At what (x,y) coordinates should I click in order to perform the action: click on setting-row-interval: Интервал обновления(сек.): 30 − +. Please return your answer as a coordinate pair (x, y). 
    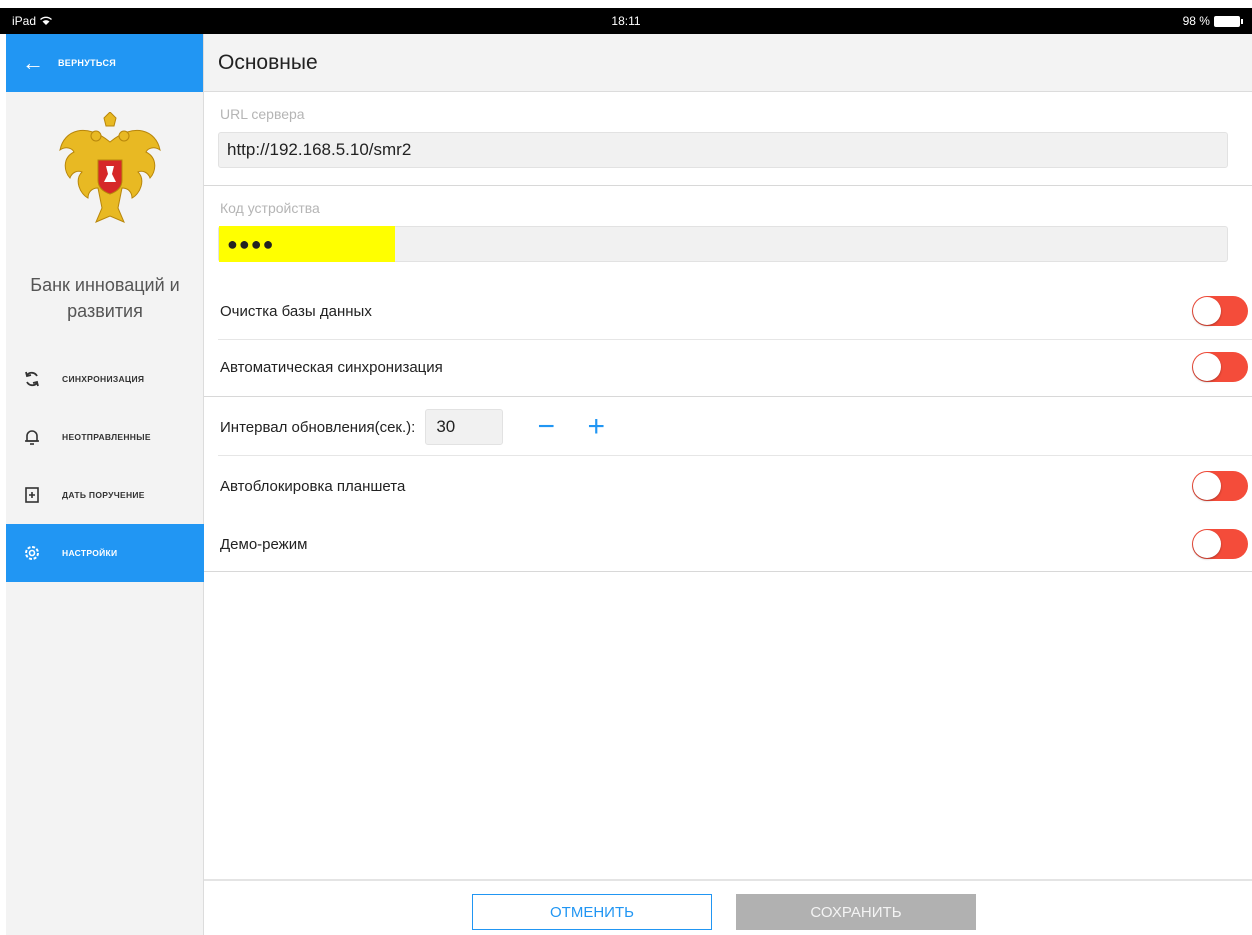
    Looking at the image, I should click on (735, 427).